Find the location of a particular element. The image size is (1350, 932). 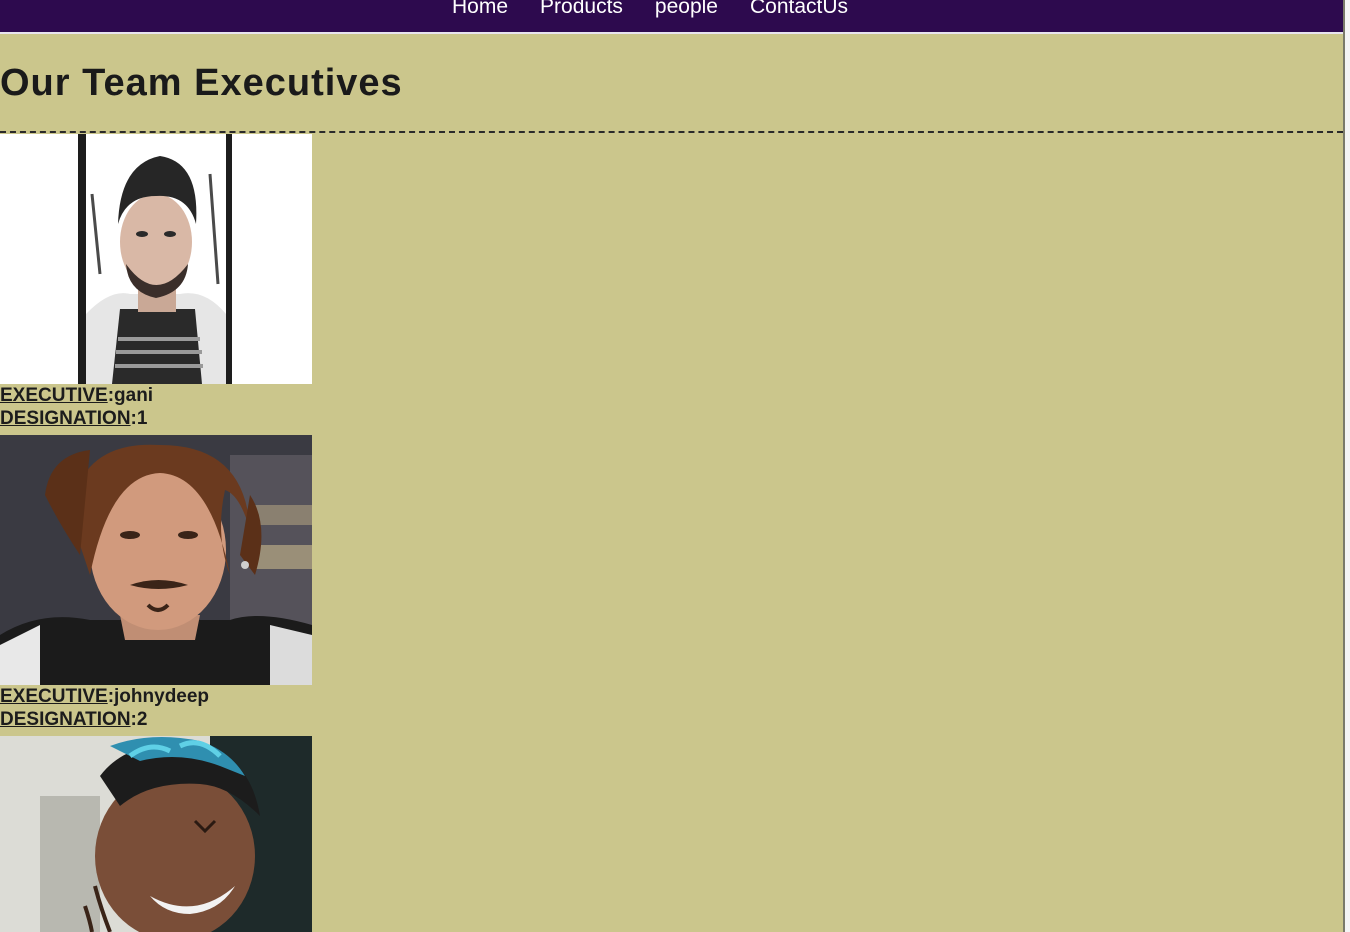

executive-name: gani is located at coordinates (134, 395).